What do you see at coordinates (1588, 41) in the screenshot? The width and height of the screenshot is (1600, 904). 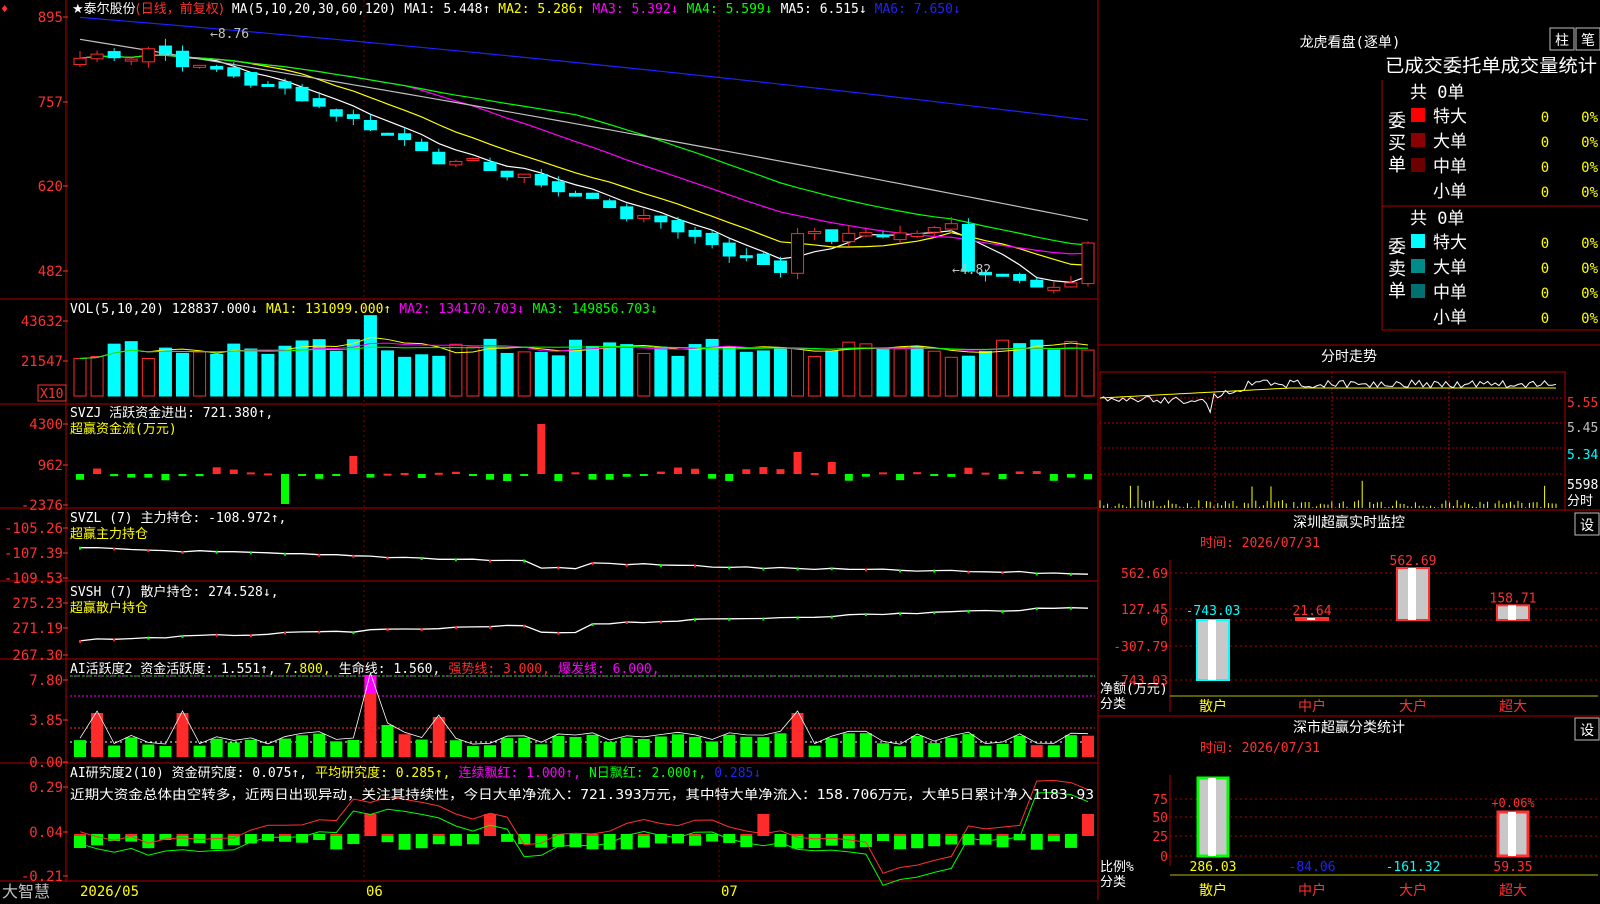 I see `stroke-view-label: 笔` at bounding box center [1588, 41].